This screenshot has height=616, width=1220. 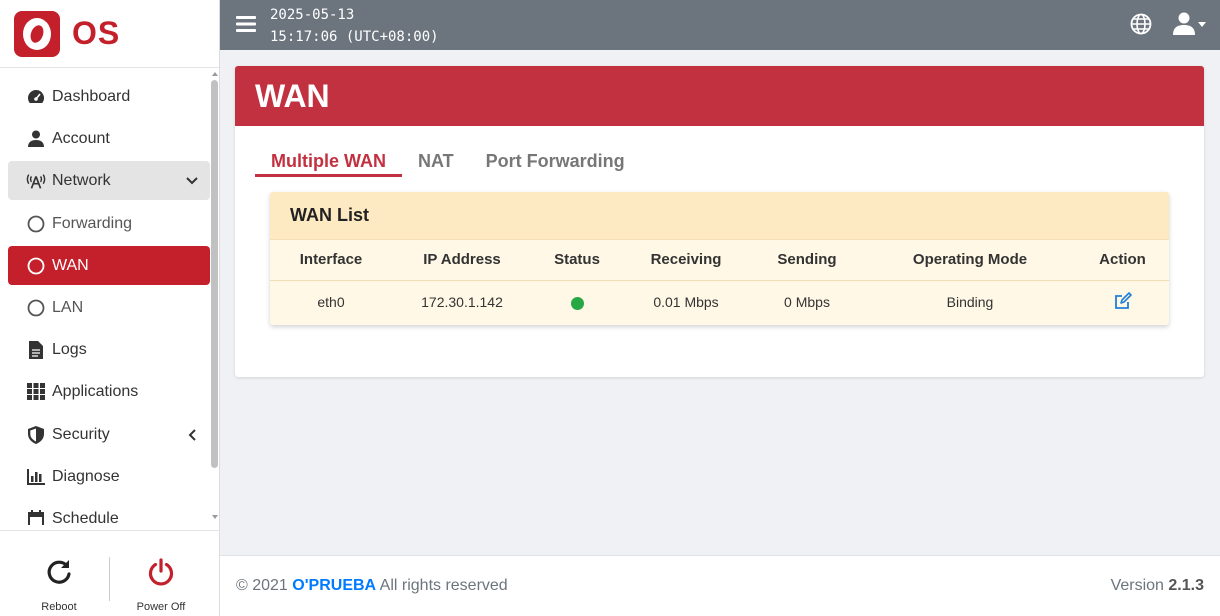 What do you see at coordinates (109, 265) in the screenshot?
I see `sidebar-item-wan: WAN` at bounding box center [109, 265].